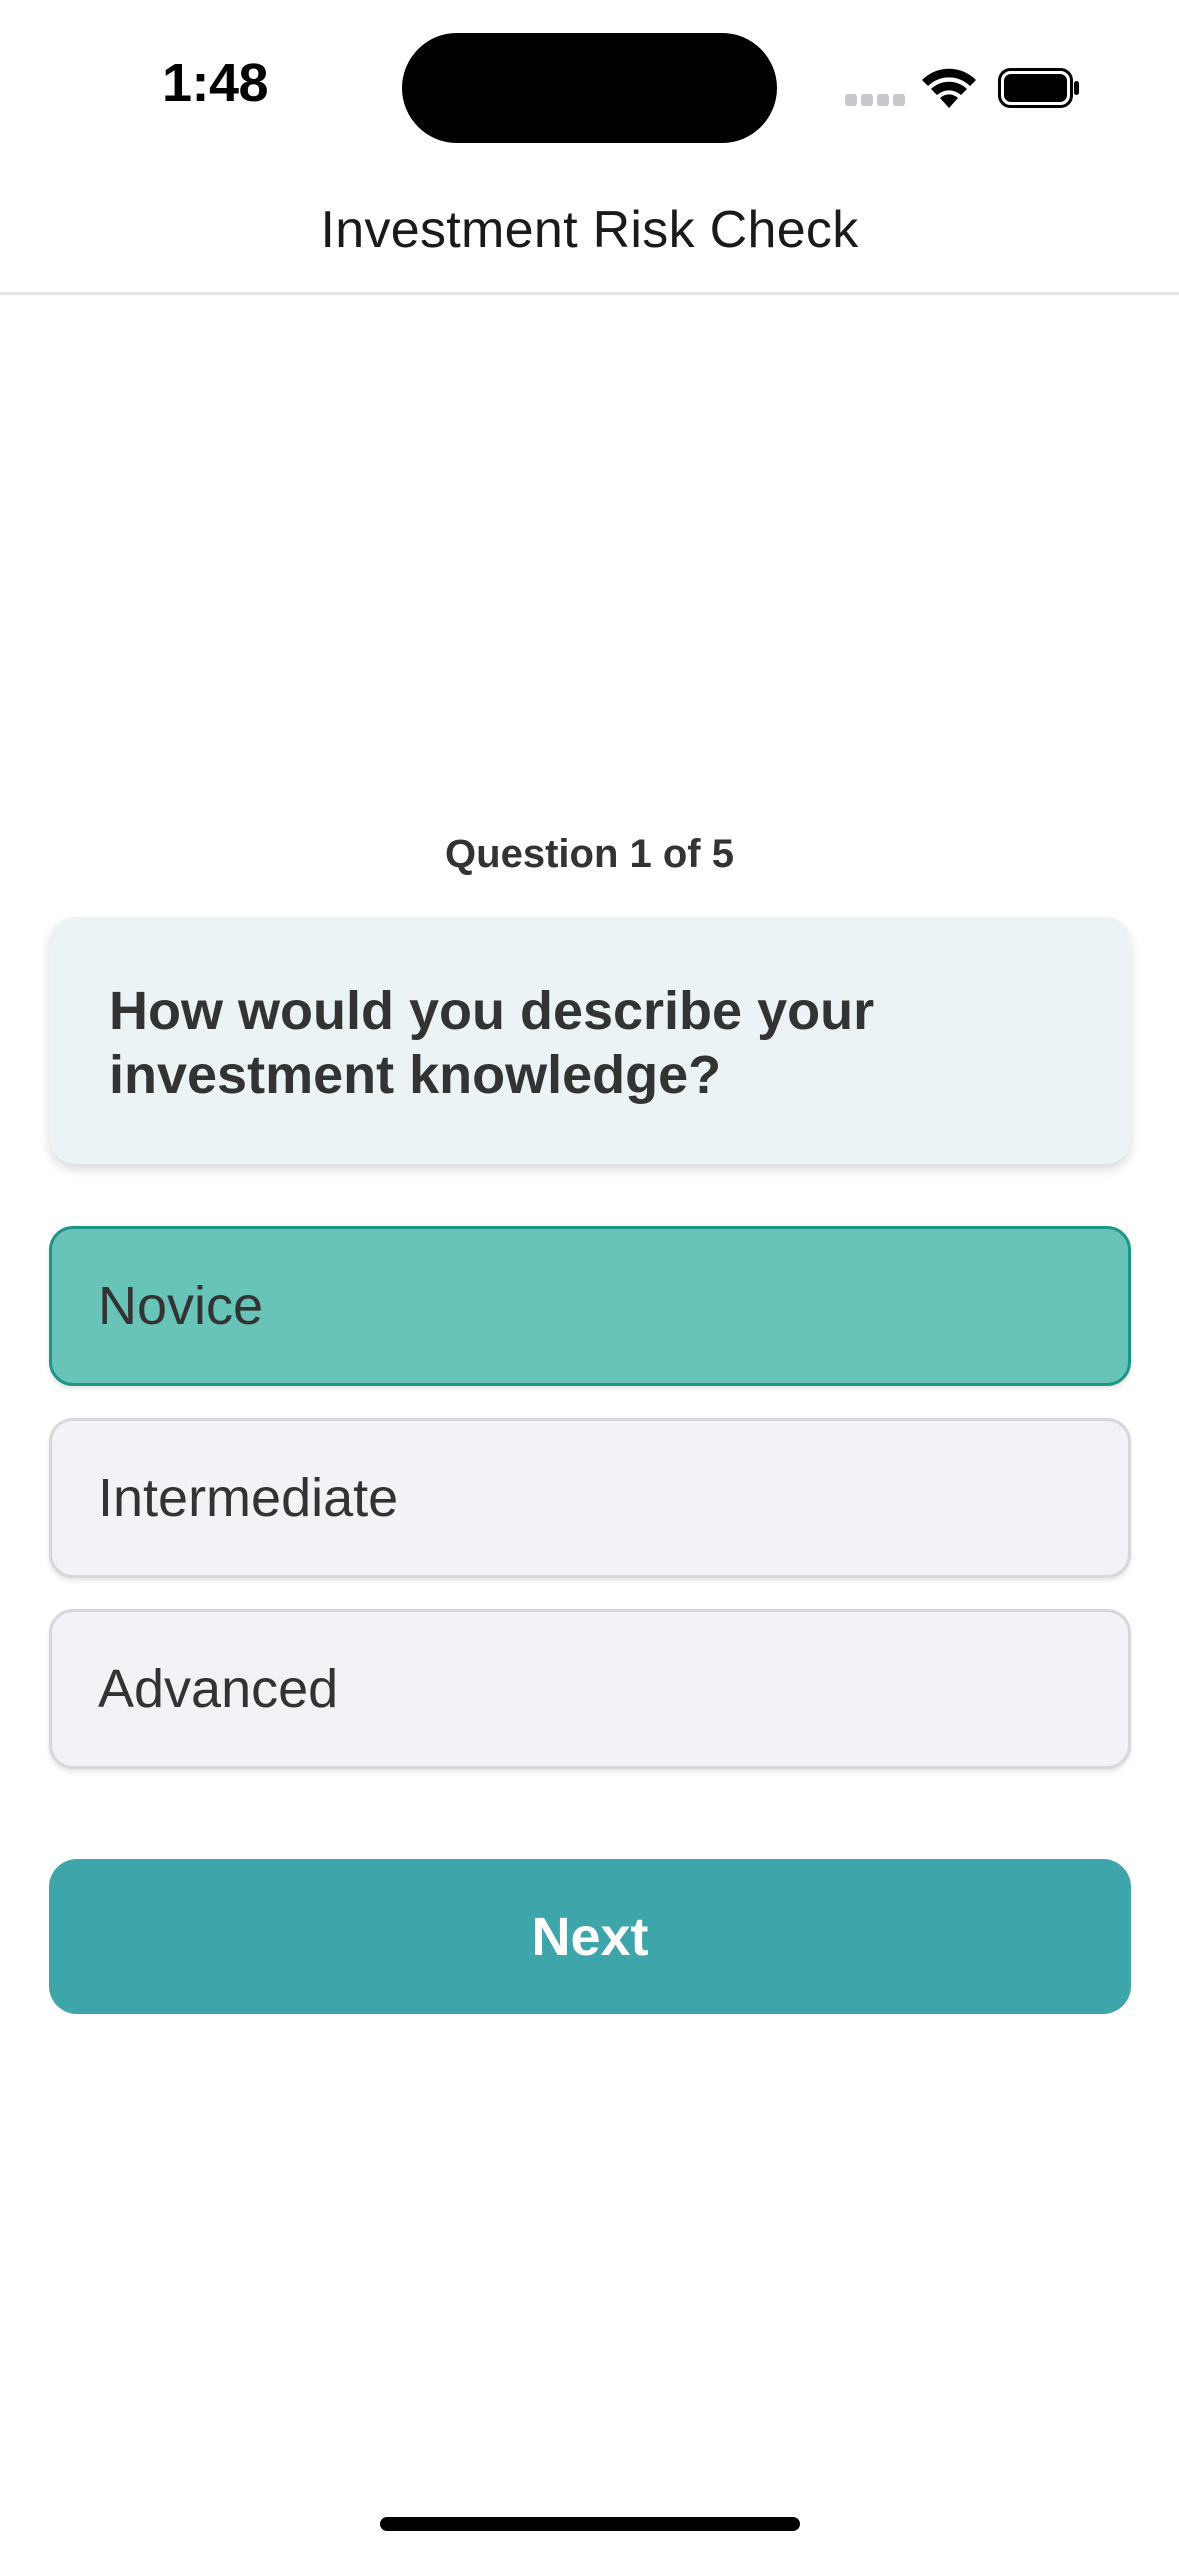 This screenshot has height=2556, width=1179. Describe the element at coordinates (949, 88) in the screenshot. I see `wifi-icon` at that location.